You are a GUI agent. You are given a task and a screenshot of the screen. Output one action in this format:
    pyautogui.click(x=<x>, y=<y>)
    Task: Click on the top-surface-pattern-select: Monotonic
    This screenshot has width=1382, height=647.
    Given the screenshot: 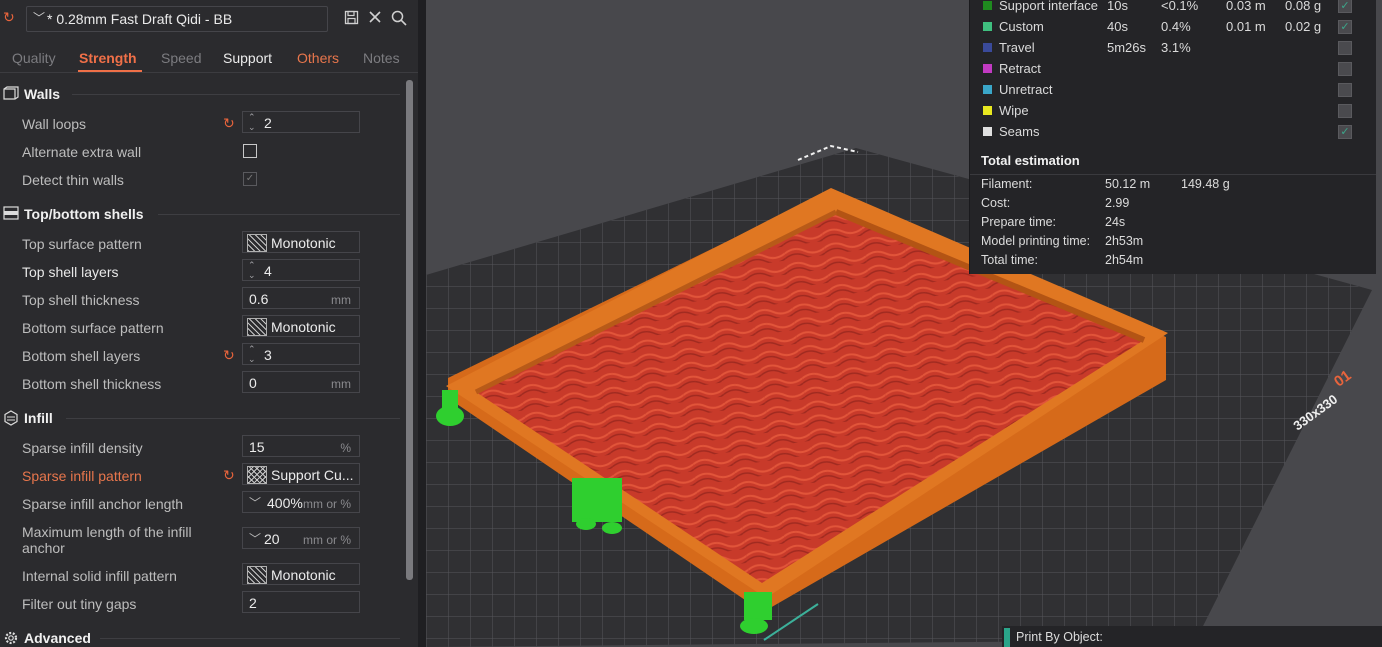 What is the action you would take?
    pyautogui.click(x=301, y=242)
    